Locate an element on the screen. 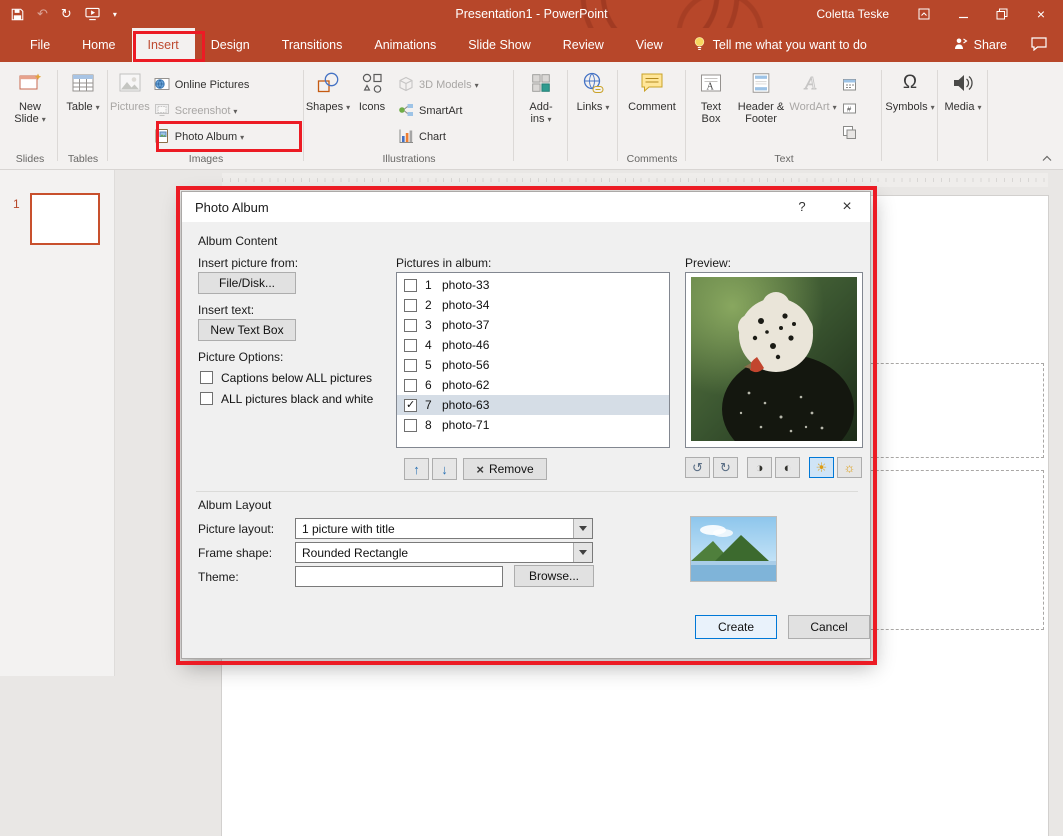  tell-me-box: Tell me what you want to do is located at coordinates (780, 45).